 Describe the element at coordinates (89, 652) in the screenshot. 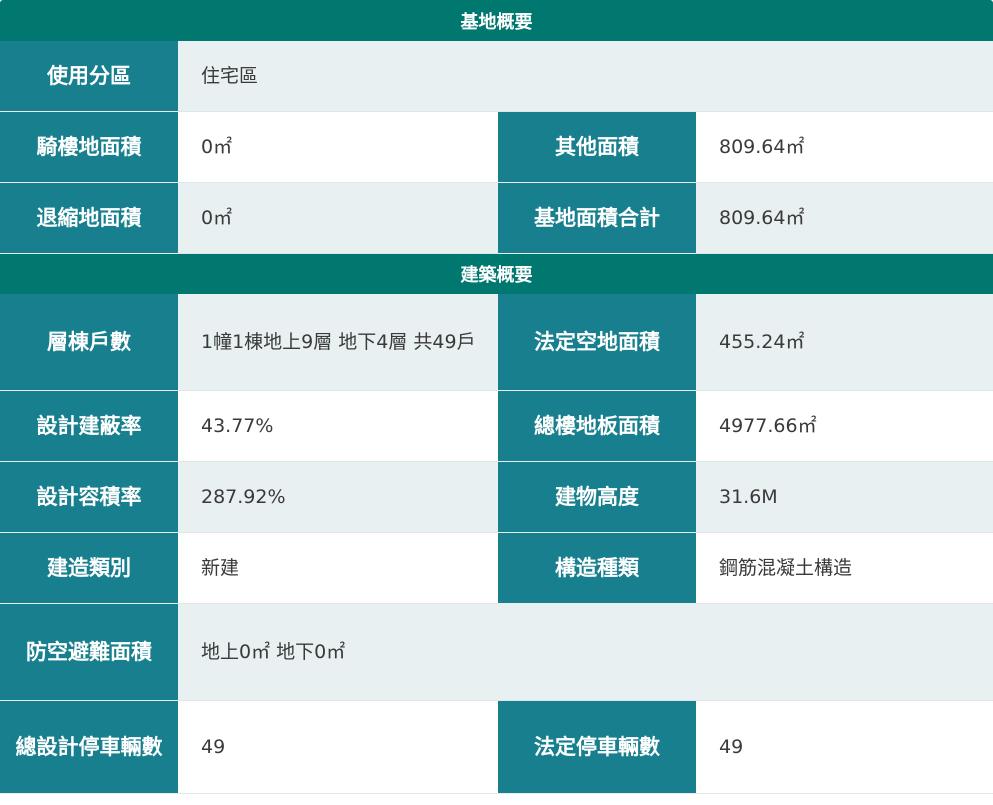

I see `shelter-area-label: 防空避難面積` at that location.